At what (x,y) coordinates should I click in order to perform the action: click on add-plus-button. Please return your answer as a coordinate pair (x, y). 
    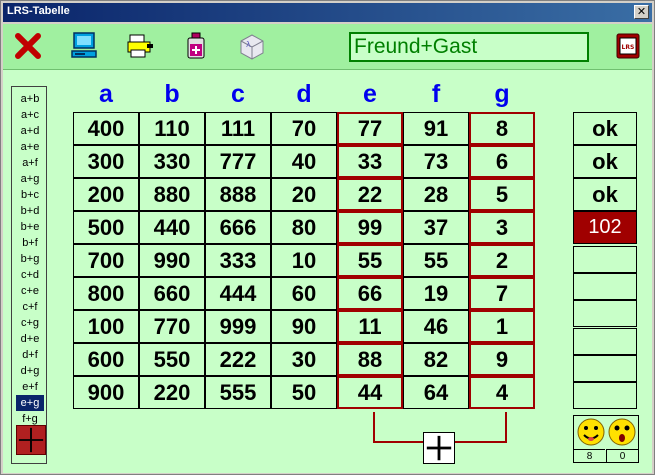
    Looking at the image, I should click on (439, 448).